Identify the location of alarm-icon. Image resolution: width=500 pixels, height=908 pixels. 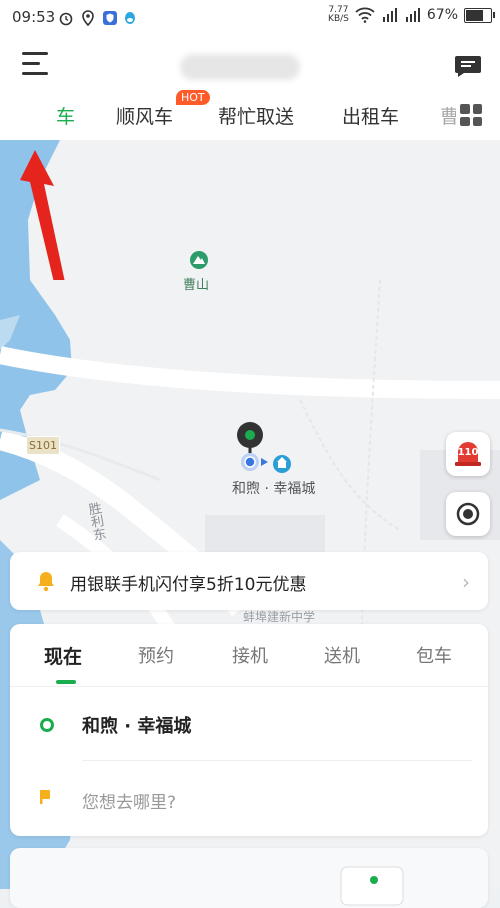
(66, 19).